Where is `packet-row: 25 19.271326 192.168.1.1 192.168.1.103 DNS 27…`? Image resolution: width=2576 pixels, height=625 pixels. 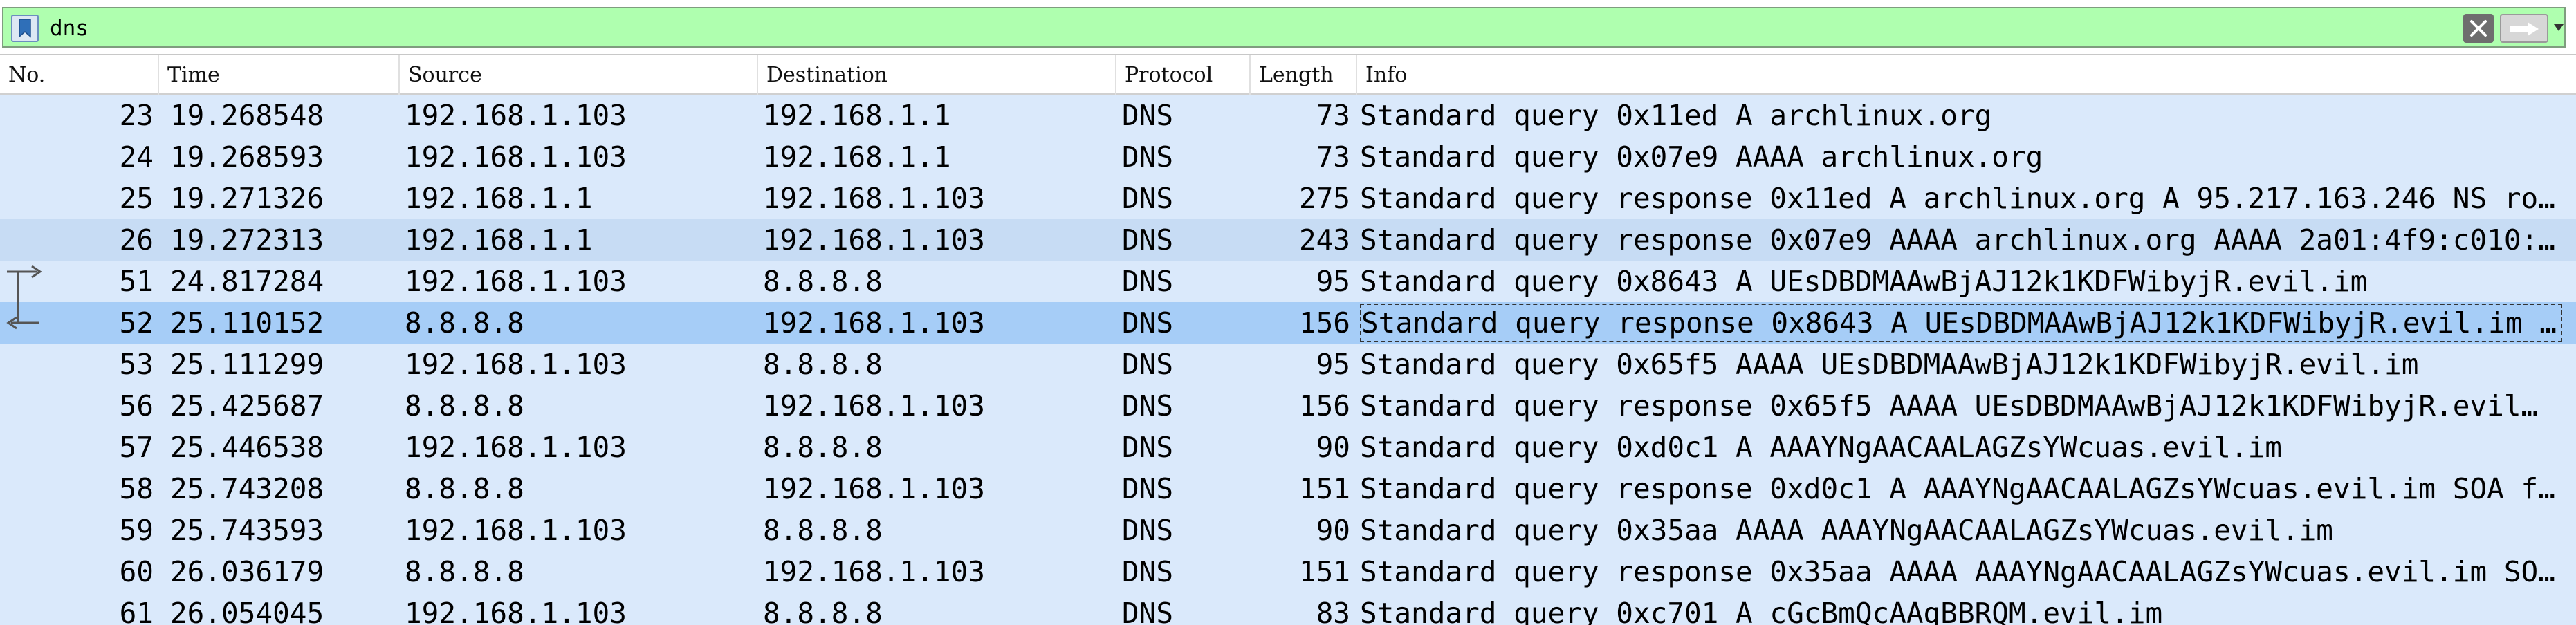 packet-row: 25 19.271326 192.168.1.1 192.168.1.103 DNS 27… is located at coordinates (1288, 198).